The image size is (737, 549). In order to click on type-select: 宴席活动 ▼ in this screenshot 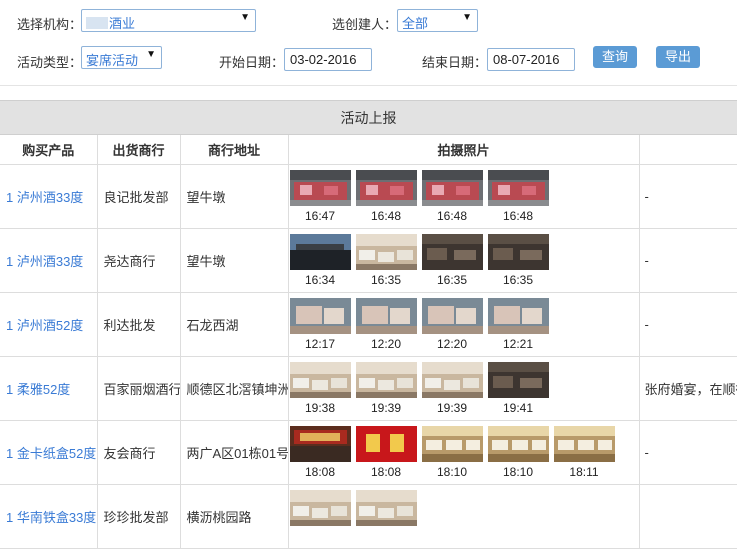, I will do `click(121, 57)`.